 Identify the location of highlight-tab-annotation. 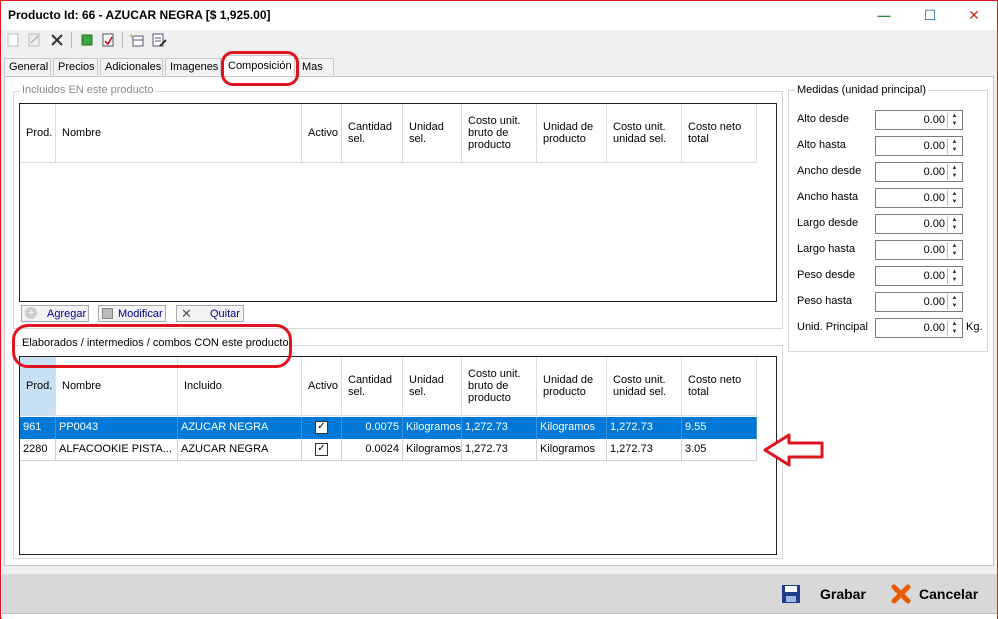
(260, 68).